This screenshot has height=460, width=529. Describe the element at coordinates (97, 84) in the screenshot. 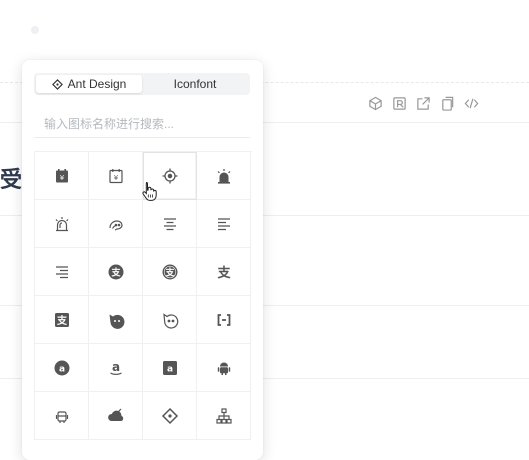

I see `tab-label: Ant Design` at that location.